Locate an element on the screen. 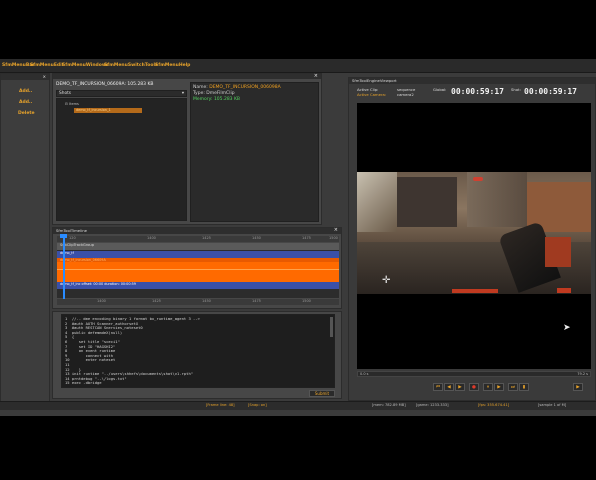 The height and width of the screenshot is (480, 596). enemy-player is located at coordinates (558, 252).